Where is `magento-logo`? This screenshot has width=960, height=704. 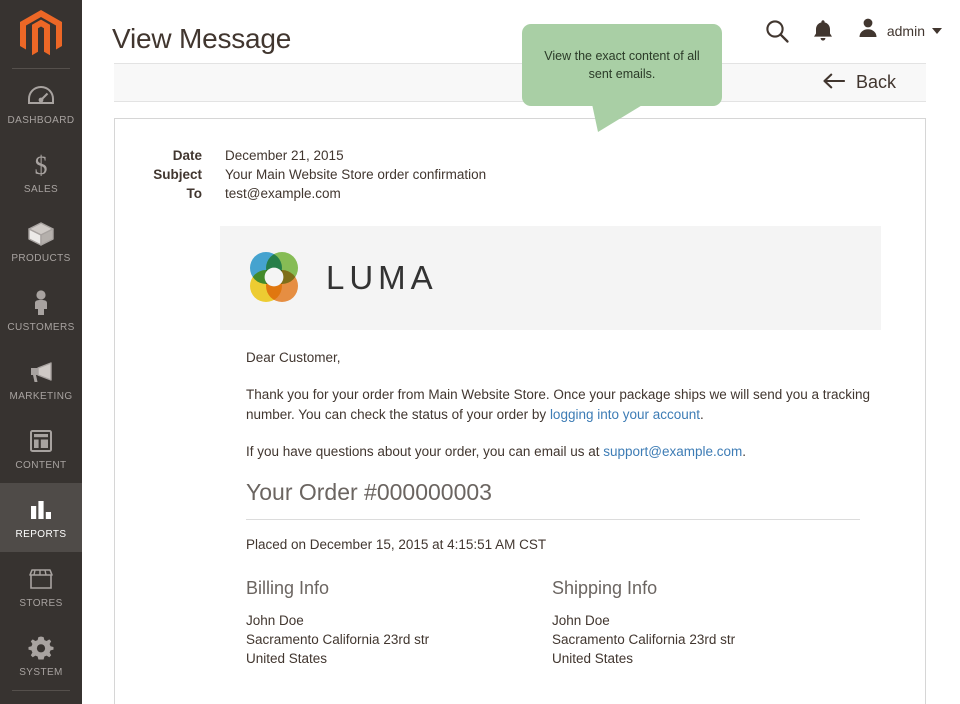 magento-logo is located at coordinates (41, 34).